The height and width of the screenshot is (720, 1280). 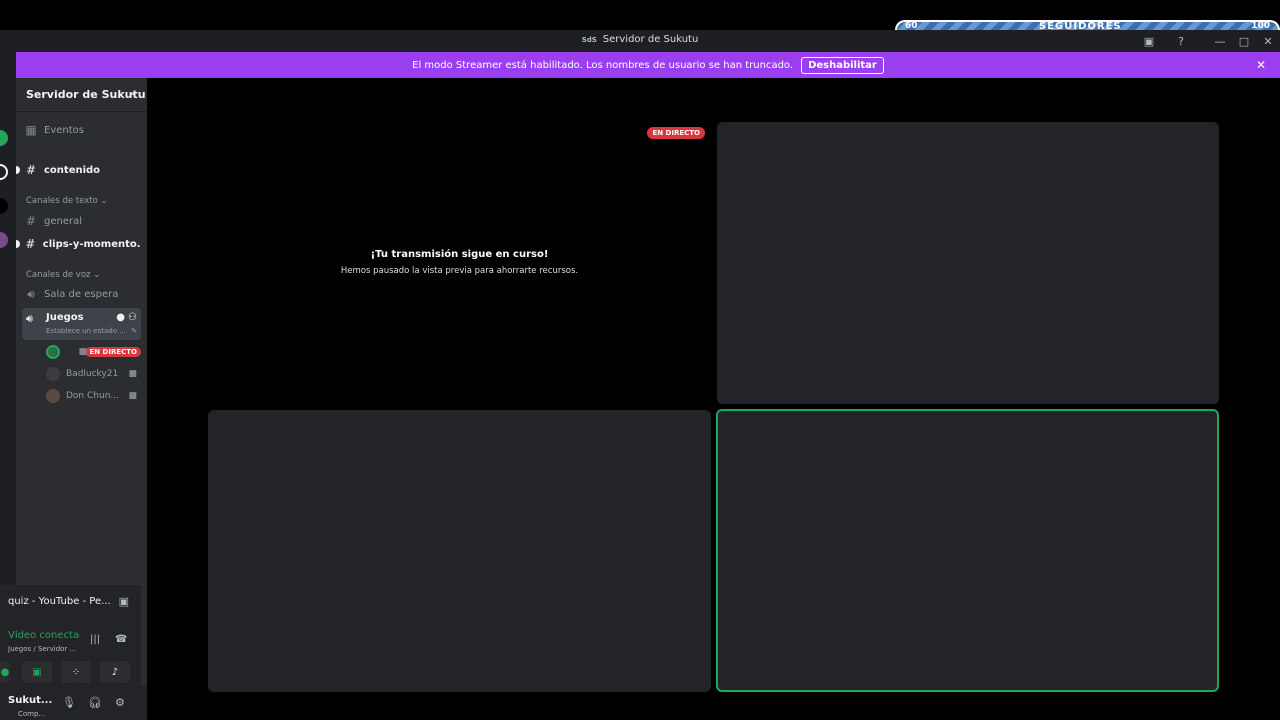 I want to click on channel-label: general, so click(x=63, y=221).